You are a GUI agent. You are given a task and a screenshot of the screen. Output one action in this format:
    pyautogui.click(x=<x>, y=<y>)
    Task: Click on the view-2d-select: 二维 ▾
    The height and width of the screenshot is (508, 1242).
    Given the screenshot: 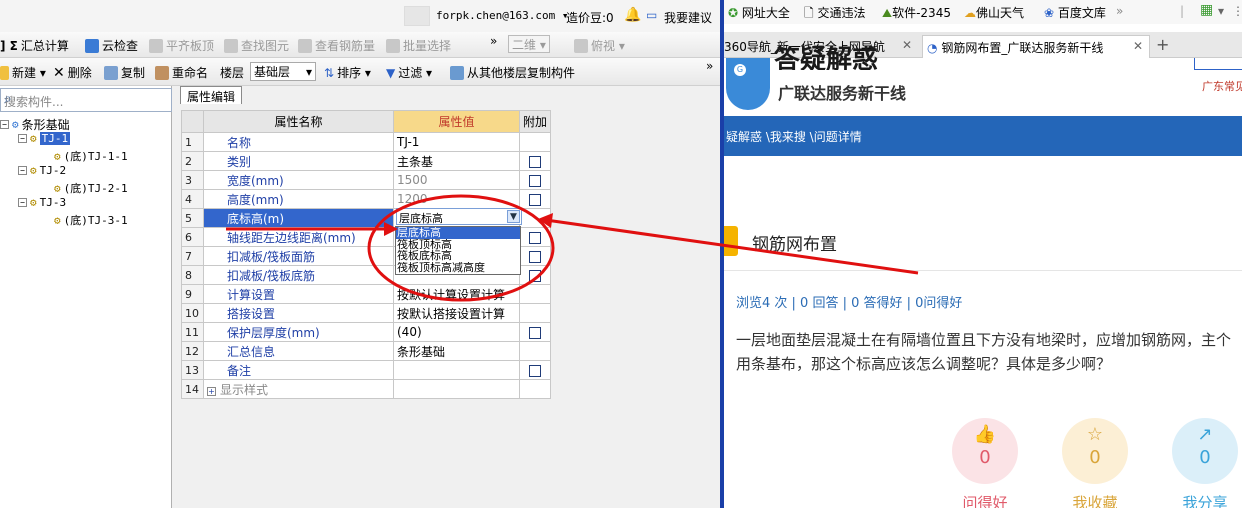 What is the action you would take?
    pyautogui.click(x=529, y=44)
    